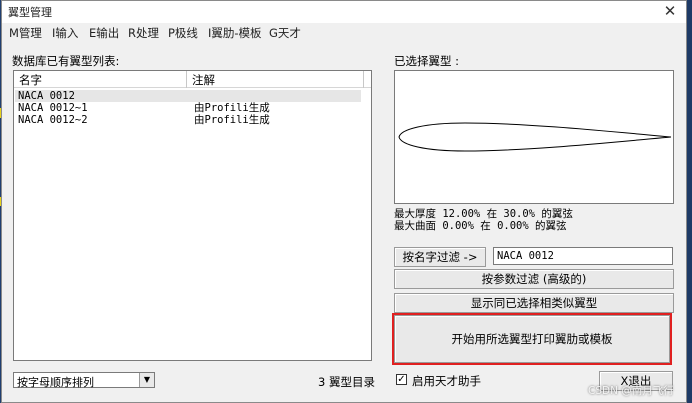 The height and width of the screenshot is (403, 692). What do you see at coordinates (534, 279) in the screenshot?
I see `filter-by-params-button: 按参数过滤 (高级的)` at bounding box center [534, 279].